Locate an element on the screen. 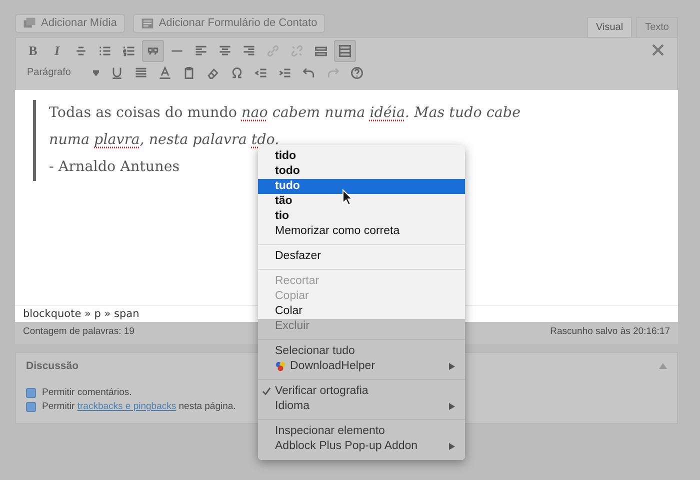  format-dropdown: Parágrafo is located at coordinates (63, 73).